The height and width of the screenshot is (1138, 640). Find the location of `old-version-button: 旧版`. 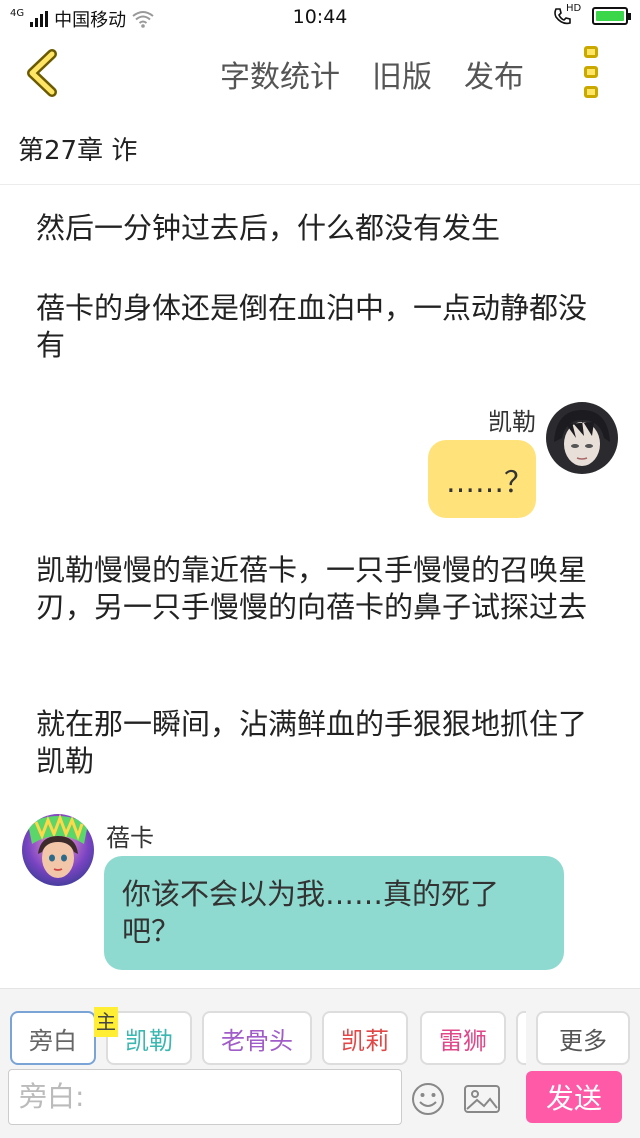

old-version-button: 旧版 is located at coordinates (402, 74).